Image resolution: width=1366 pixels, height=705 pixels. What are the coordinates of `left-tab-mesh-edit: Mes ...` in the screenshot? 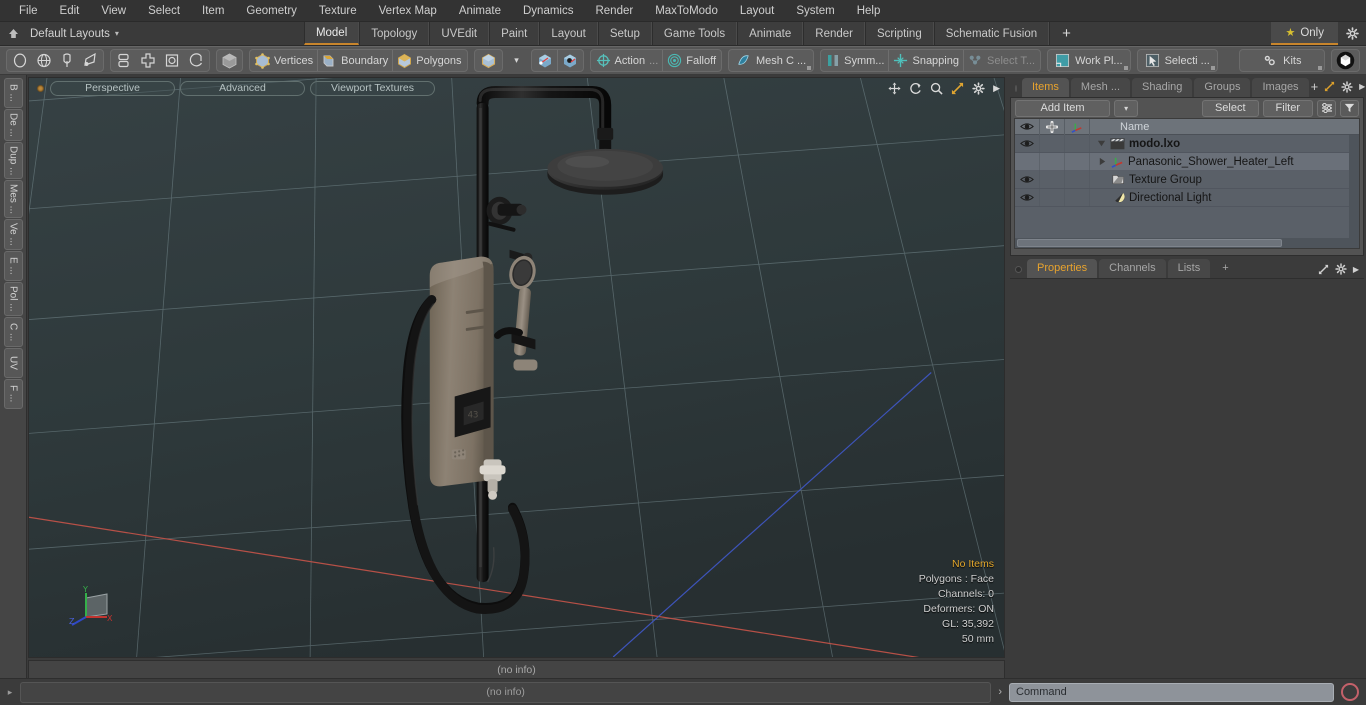 It's located at (13, 199).